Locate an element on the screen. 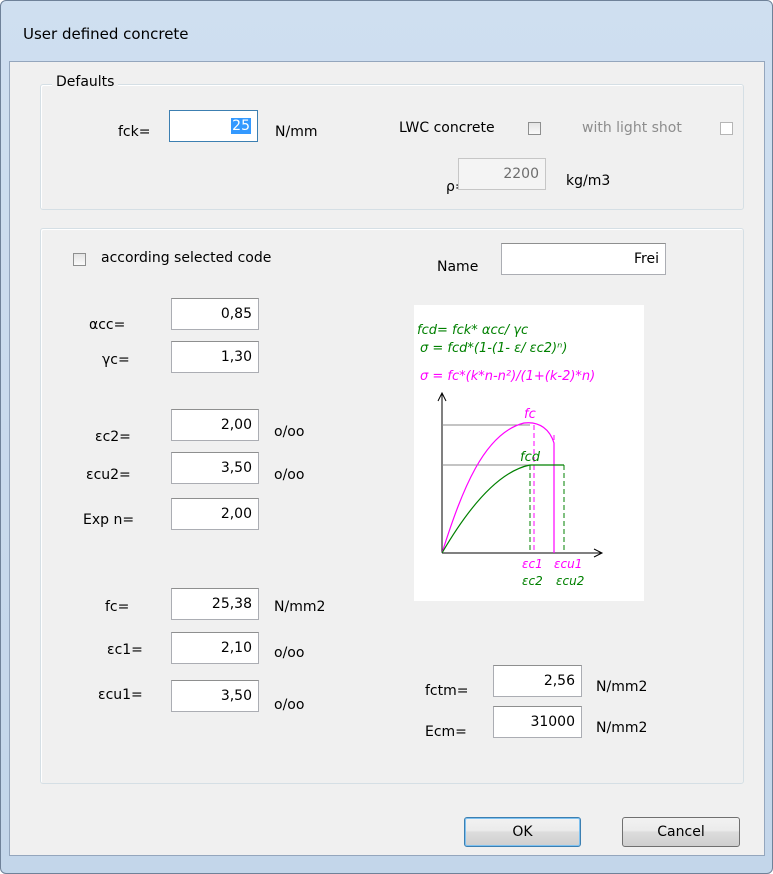  label-fcd: fcd is located at coordinates (530, 457).